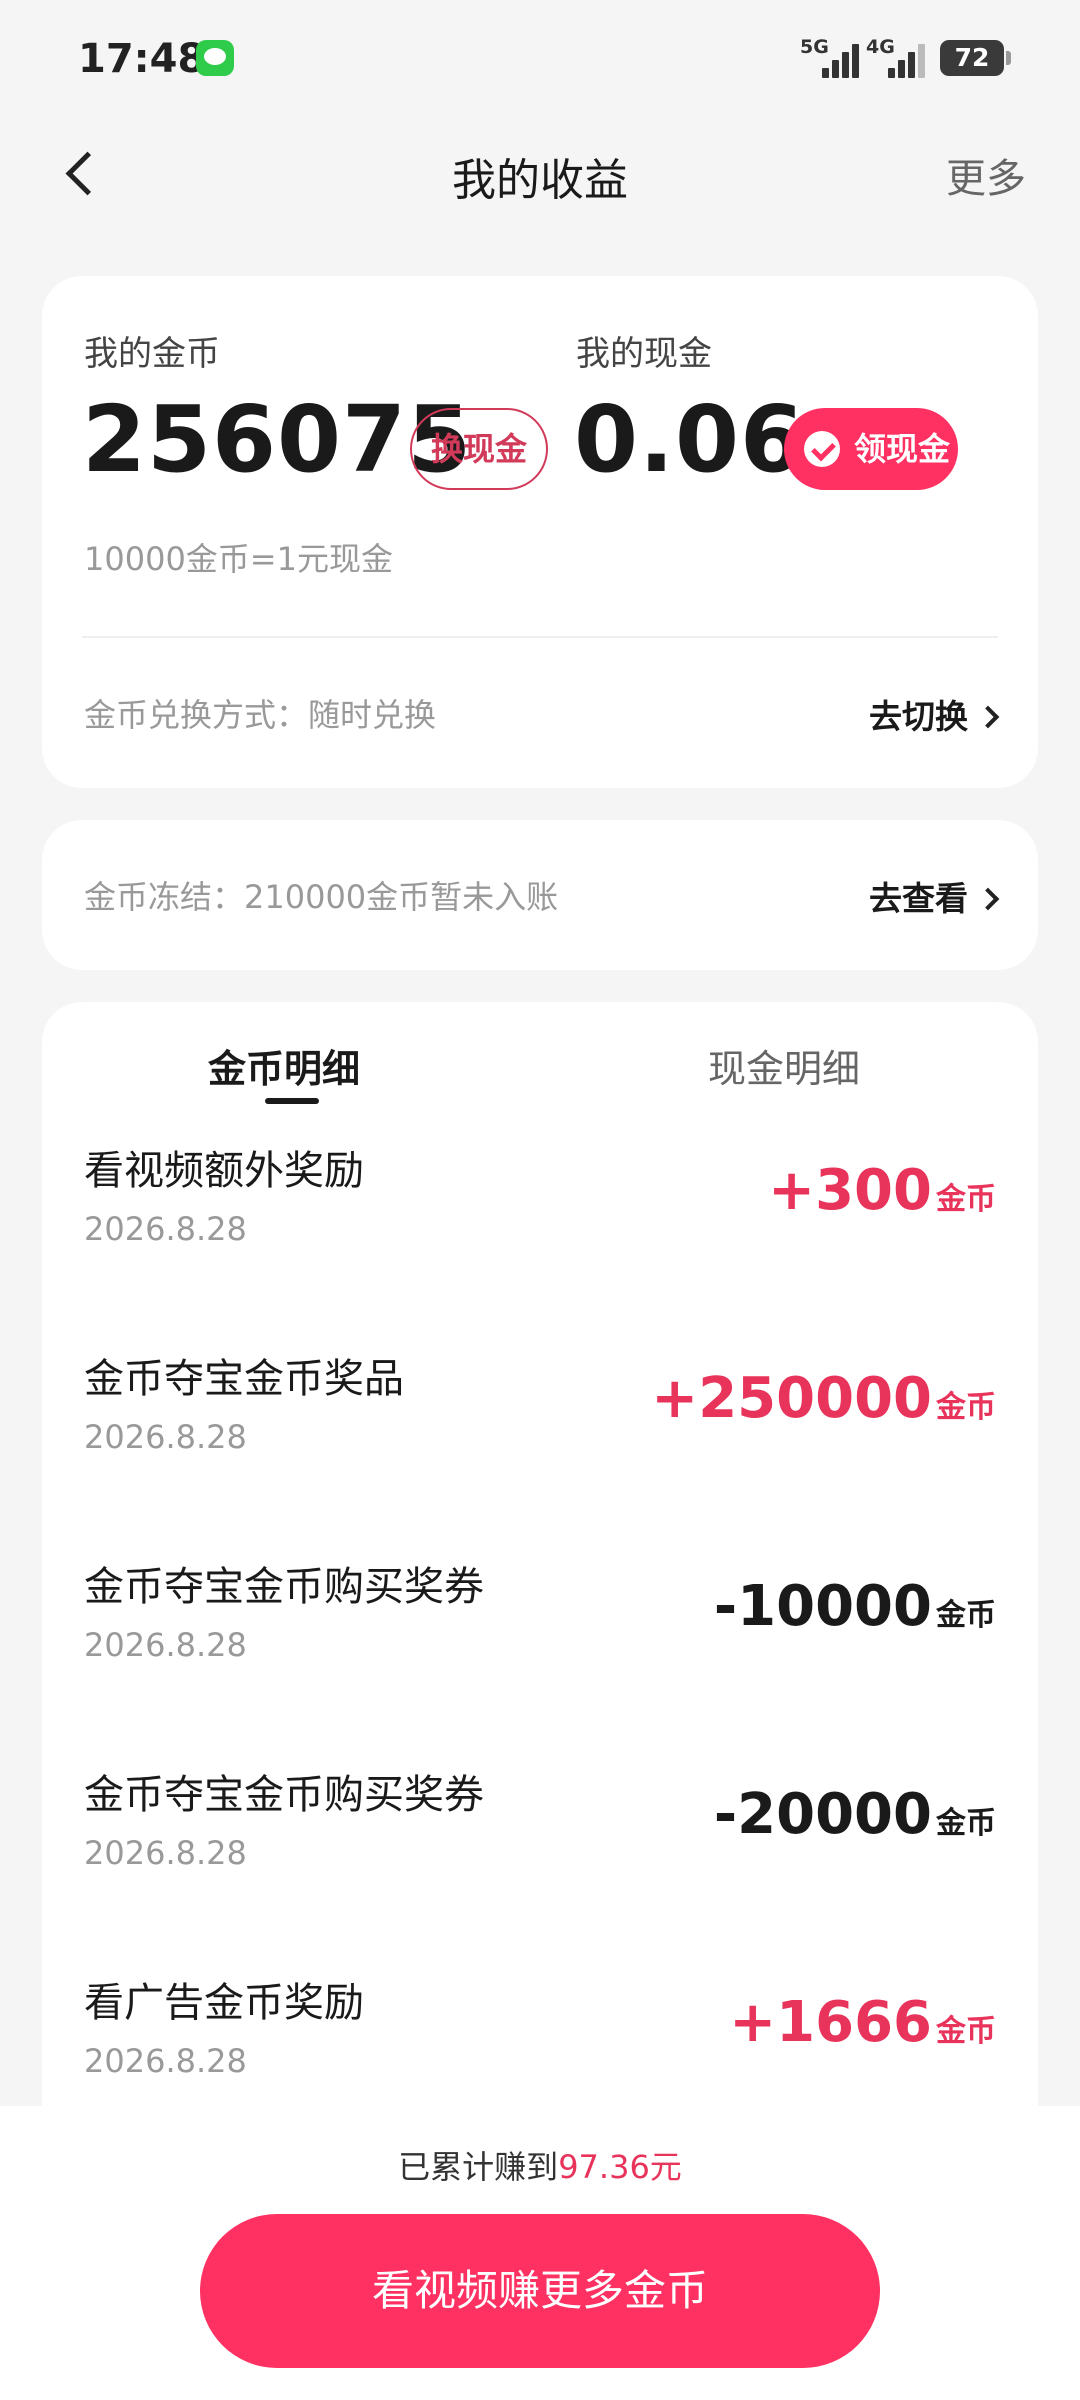  I want to click on switch-mode-link: 去切换, so click(934, 714).